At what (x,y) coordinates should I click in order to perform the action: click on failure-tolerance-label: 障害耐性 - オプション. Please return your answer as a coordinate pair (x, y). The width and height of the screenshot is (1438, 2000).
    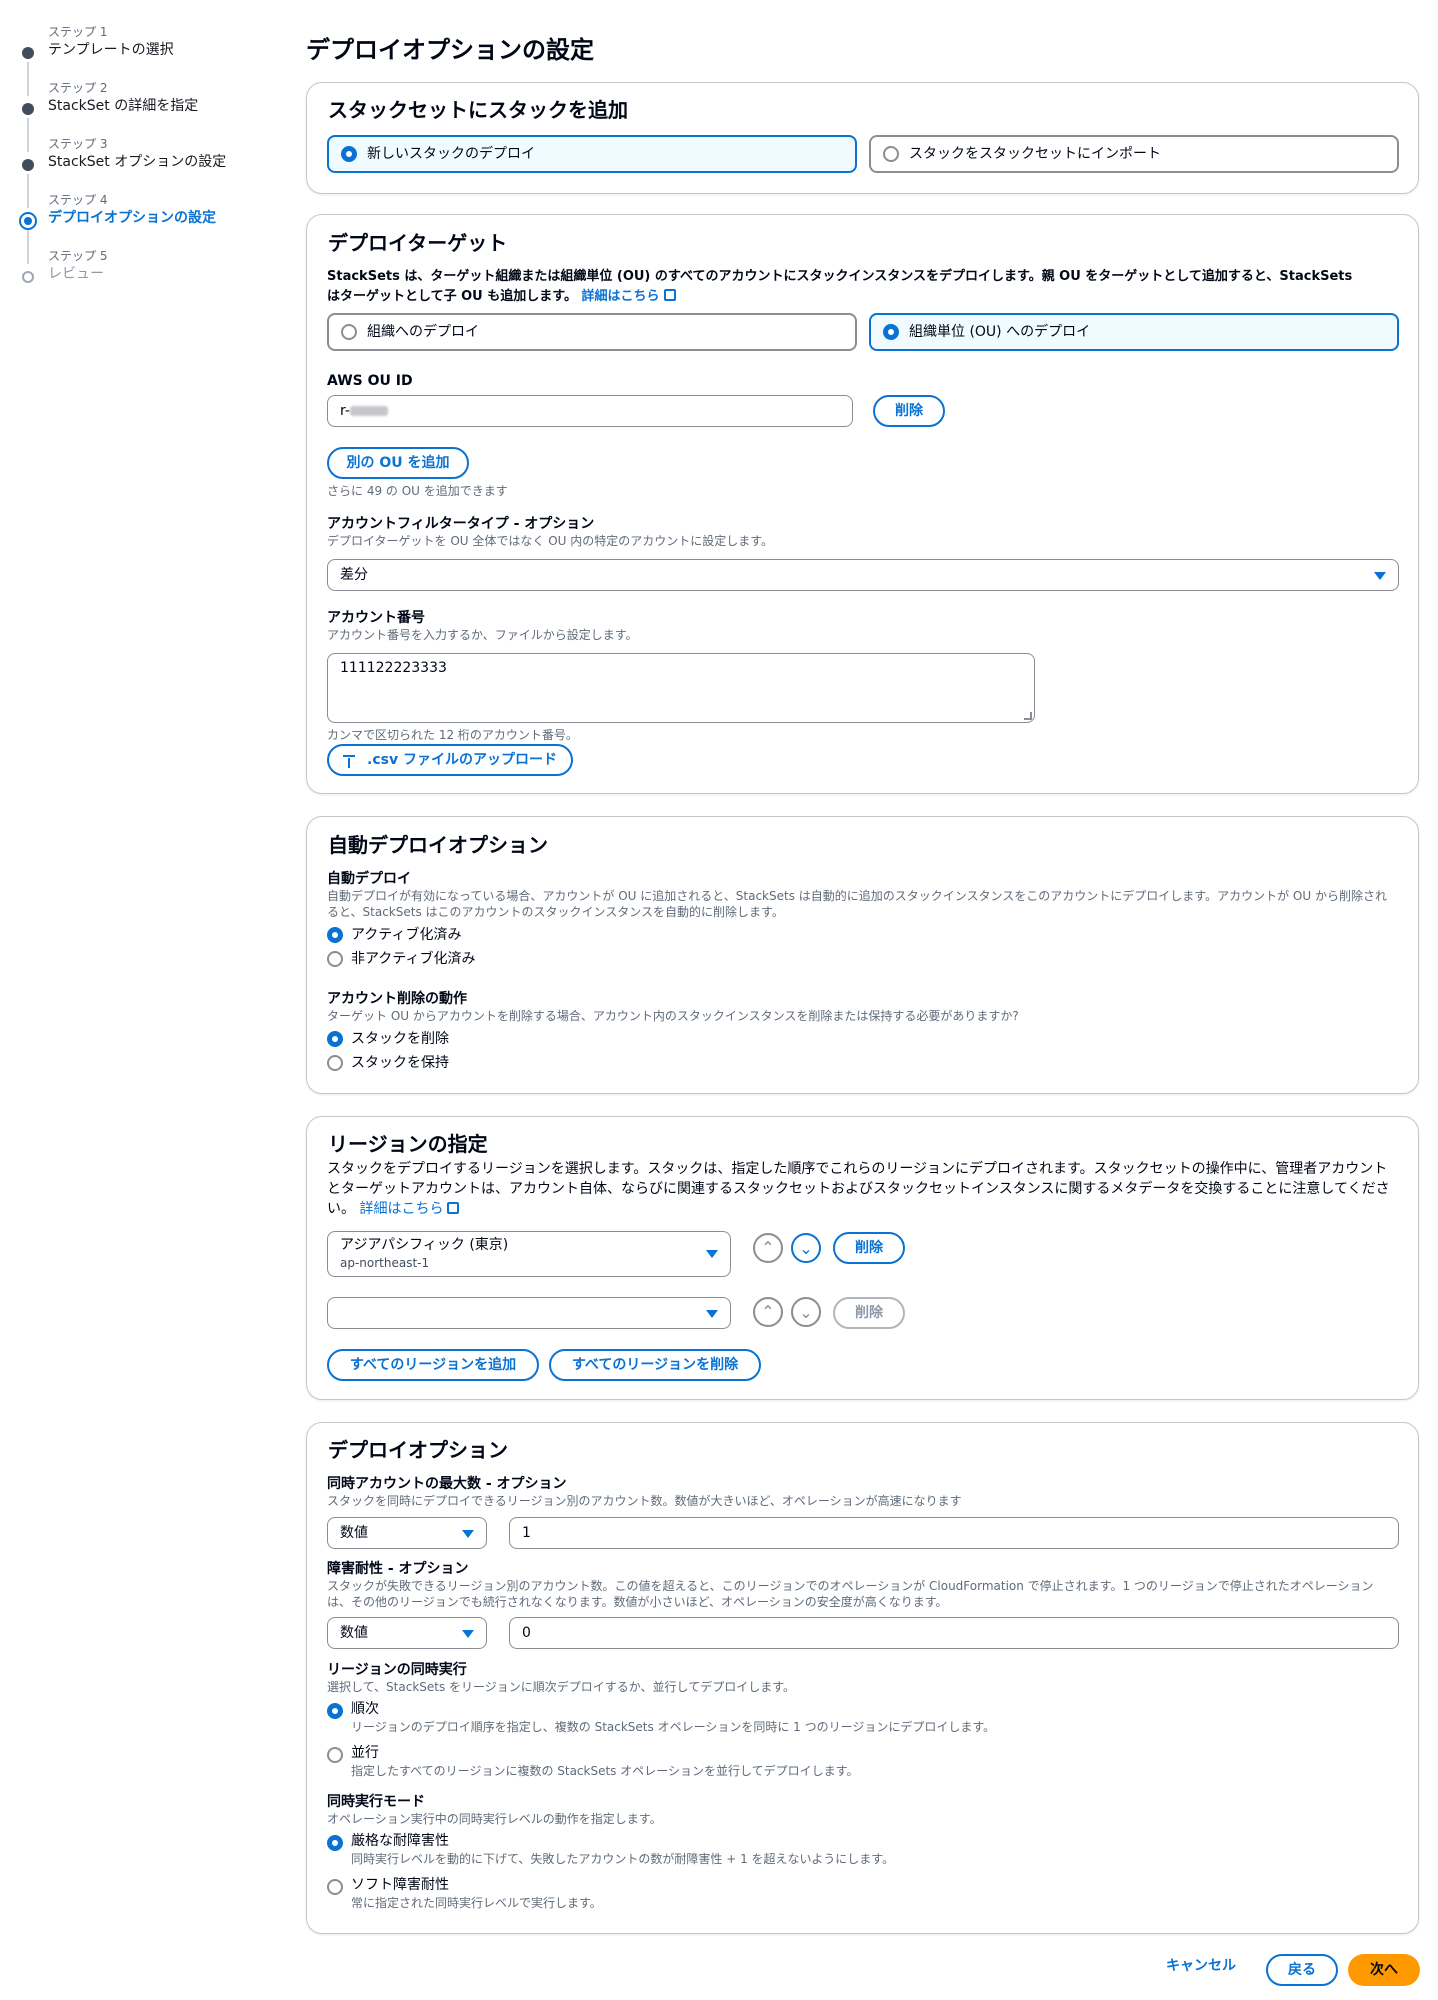
    Looking at the image, I should click on (398, 1569).